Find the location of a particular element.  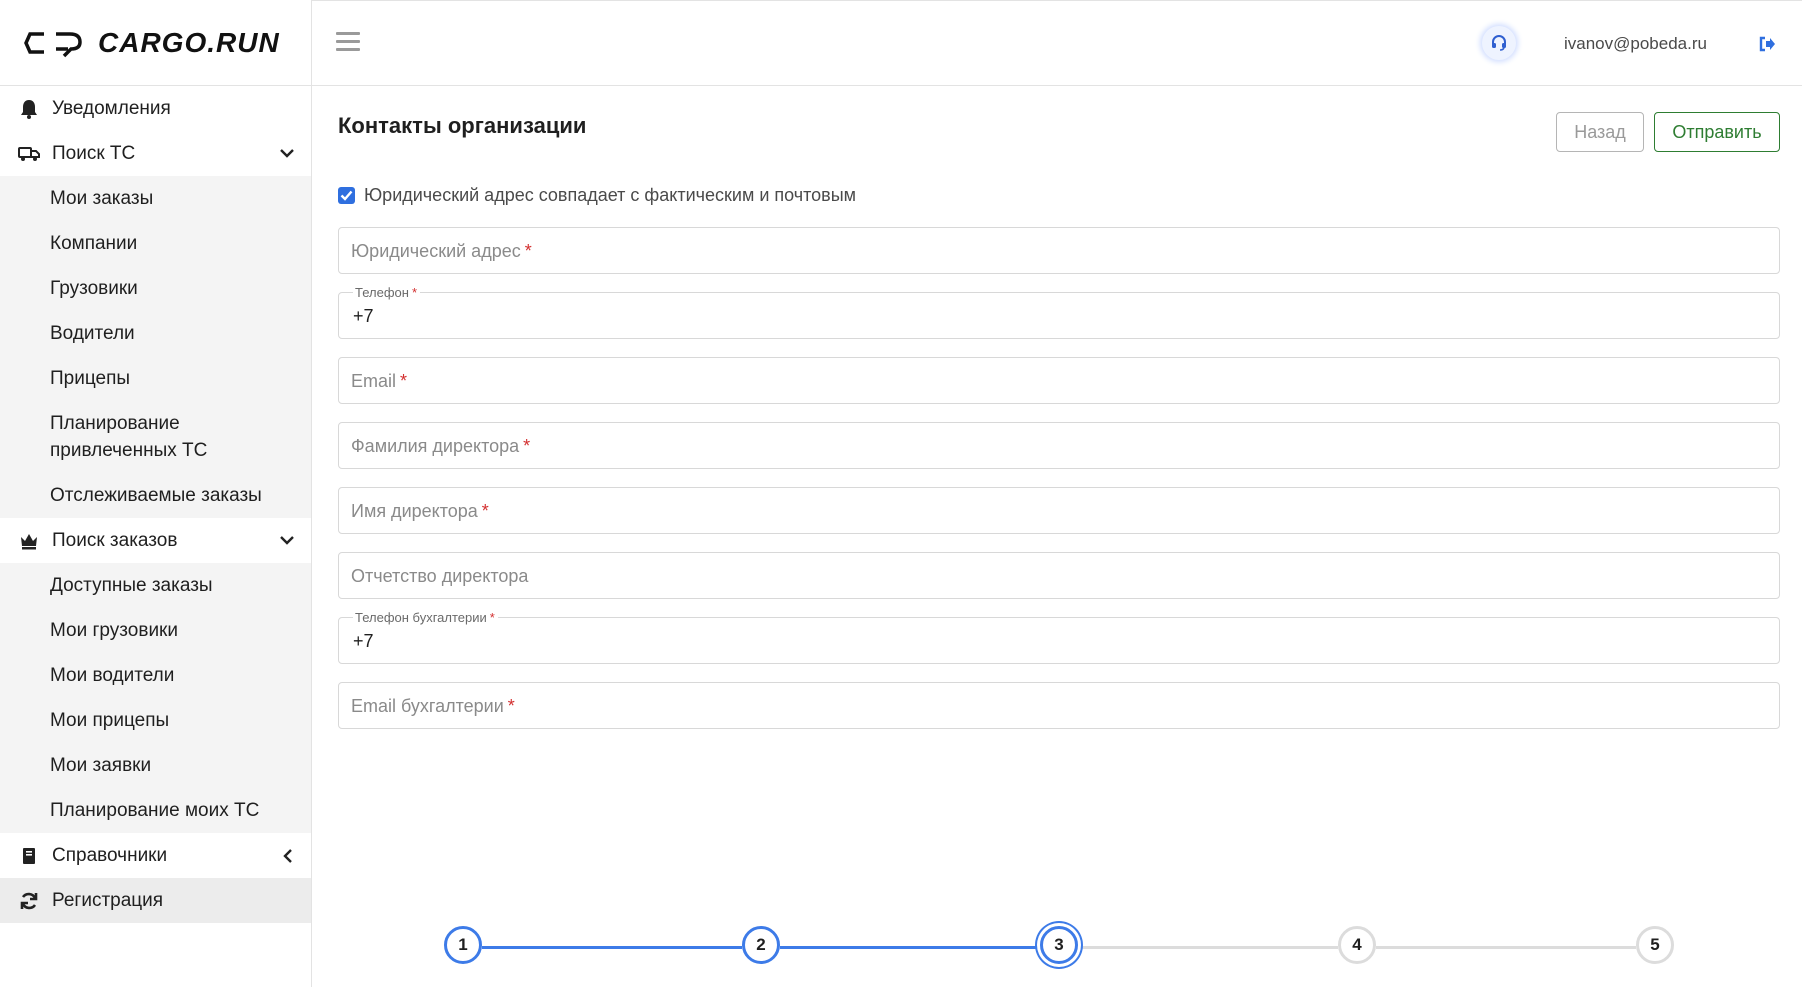

brand-name: CARGO.RUN is located at coordinates (189, 42).